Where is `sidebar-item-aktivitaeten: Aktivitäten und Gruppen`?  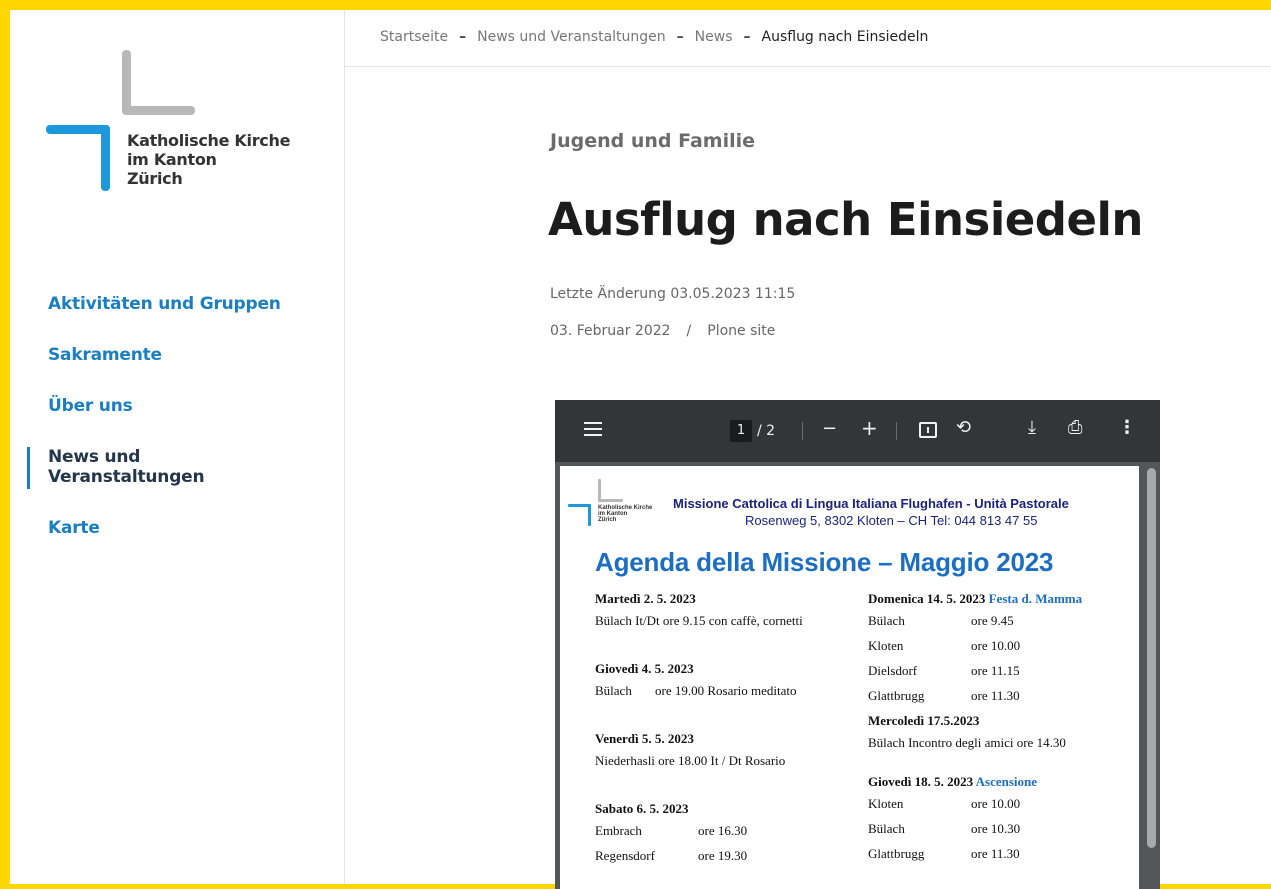 sidebar-item-aktivitaeten: Aktivitäten und Gruppen is located at coordinates (193, 304).